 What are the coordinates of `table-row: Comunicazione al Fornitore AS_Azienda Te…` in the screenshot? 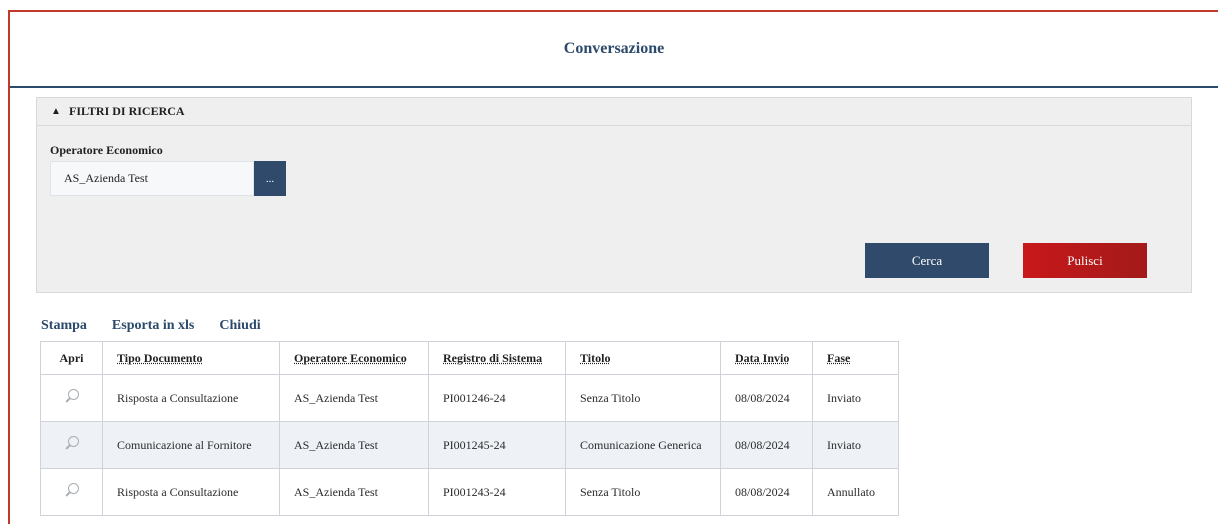 It's located at (469, 445).